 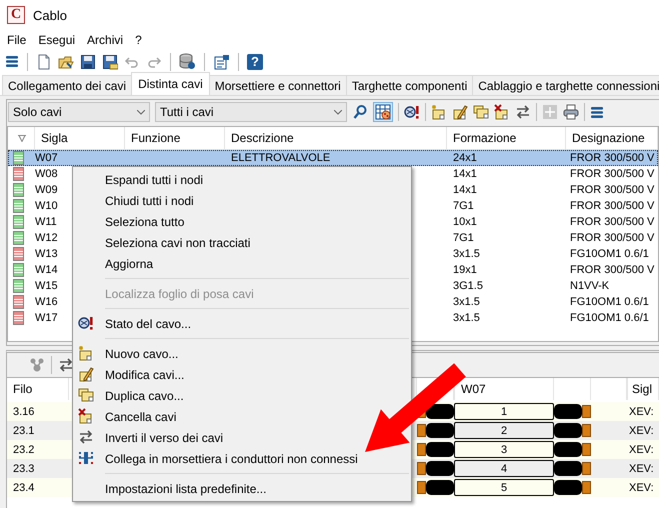 What do you see at coordinates (504, 430) in the screenshot?
I see `conductor-number: 2` at bounding box center [504, 430].